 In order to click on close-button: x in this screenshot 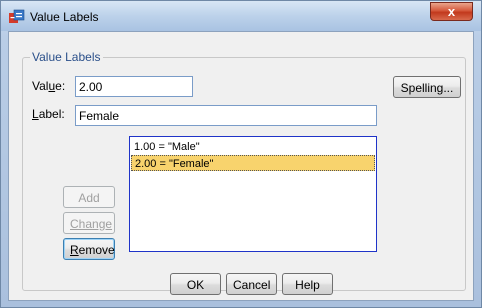, I will do `click(451, 11)`.